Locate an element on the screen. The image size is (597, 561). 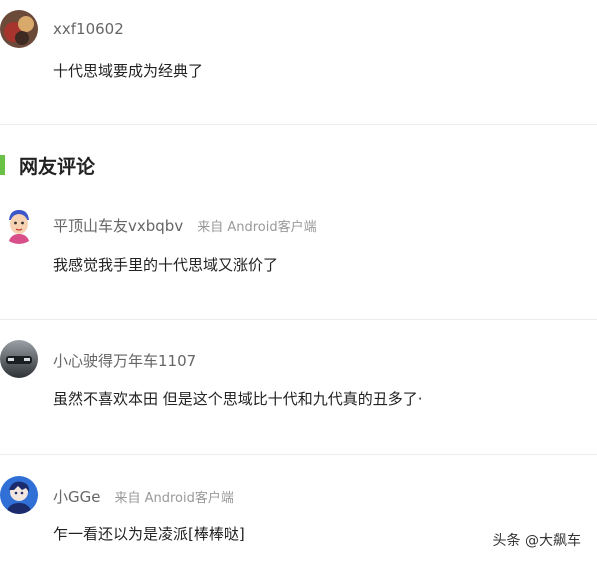
comment-username-text: 平顶山车友vxbqbv is located at coordinates (118, 226).